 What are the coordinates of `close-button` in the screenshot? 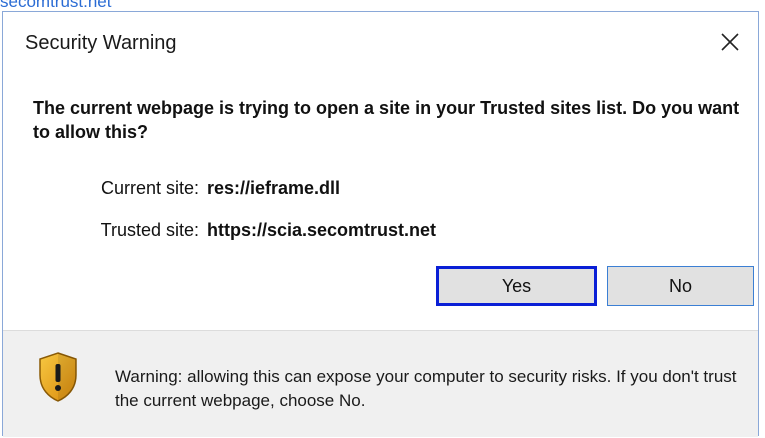 It's located at (730, 42).